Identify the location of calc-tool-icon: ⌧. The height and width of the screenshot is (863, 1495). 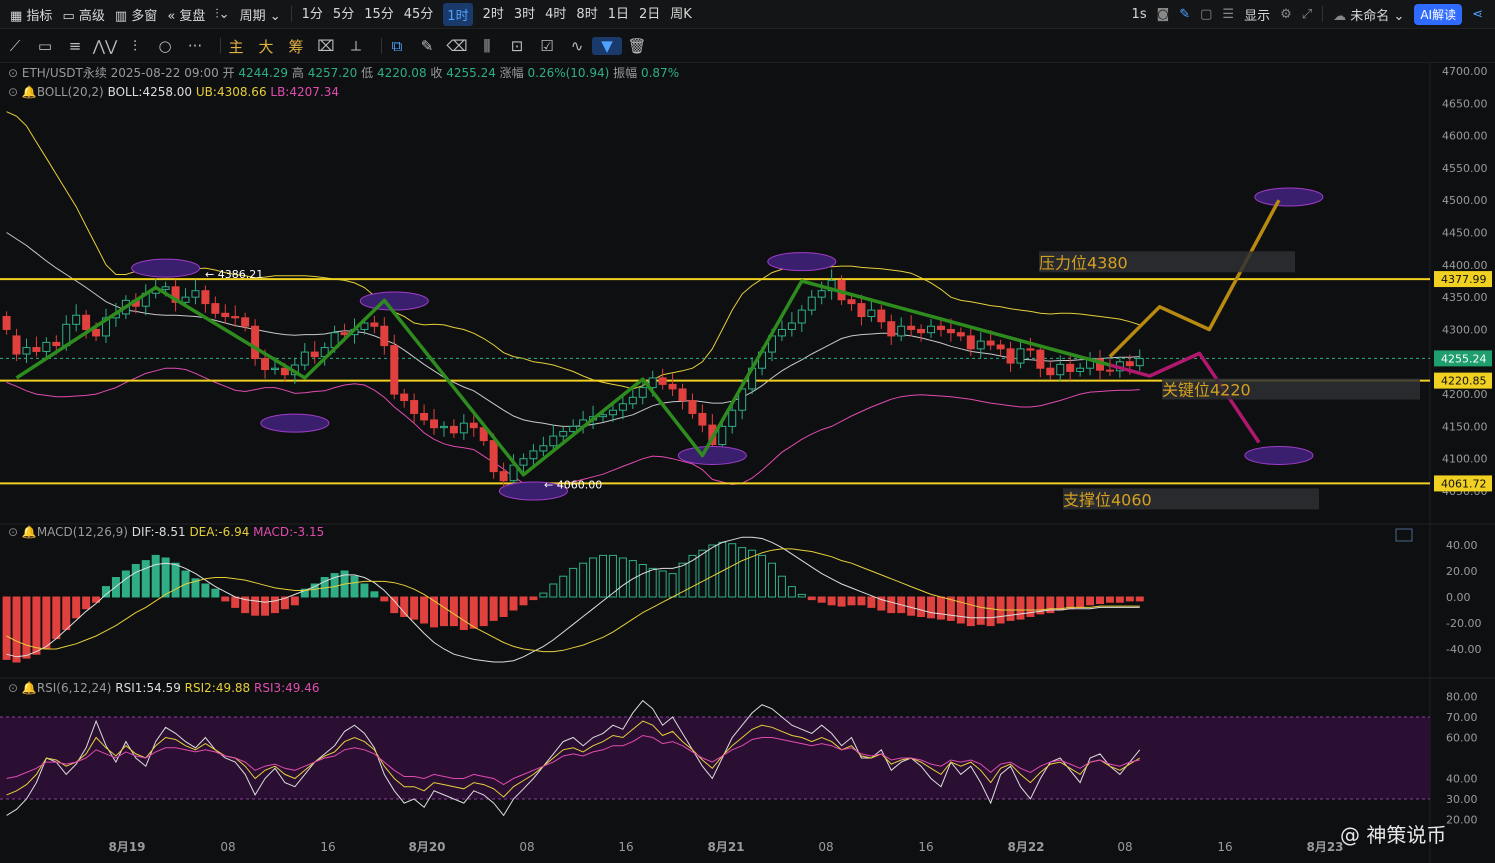
(326, 46).